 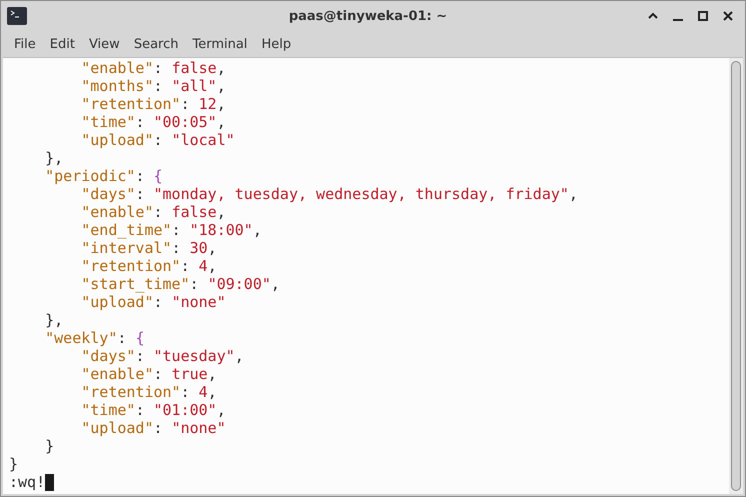 What do you see at coordinates (156, 44) in the screenshot?
I see `menu-item: Search` at bounding box center [156, 44].